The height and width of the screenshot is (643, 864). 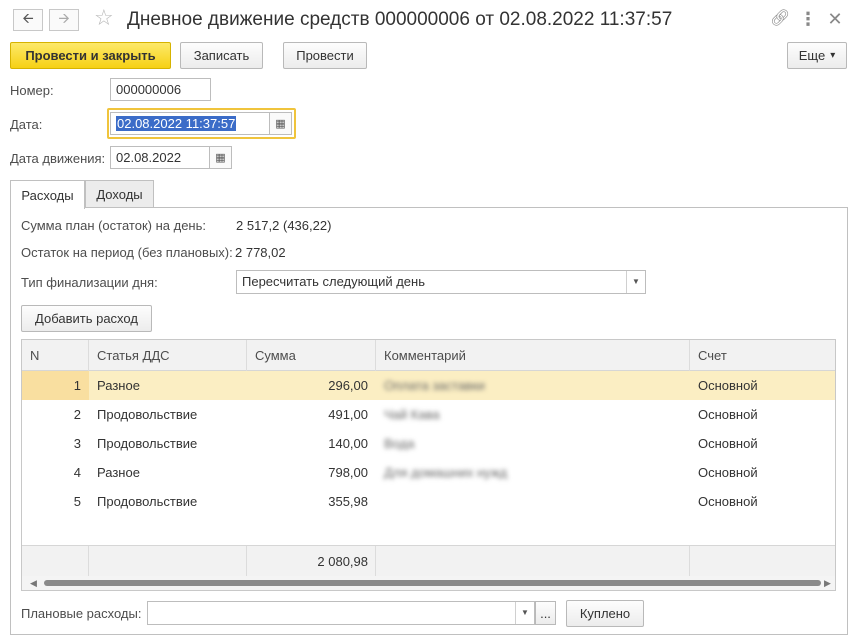 I want to click on finalization-type-value: Пересчитать следующий день, so click(x=333, y=281).